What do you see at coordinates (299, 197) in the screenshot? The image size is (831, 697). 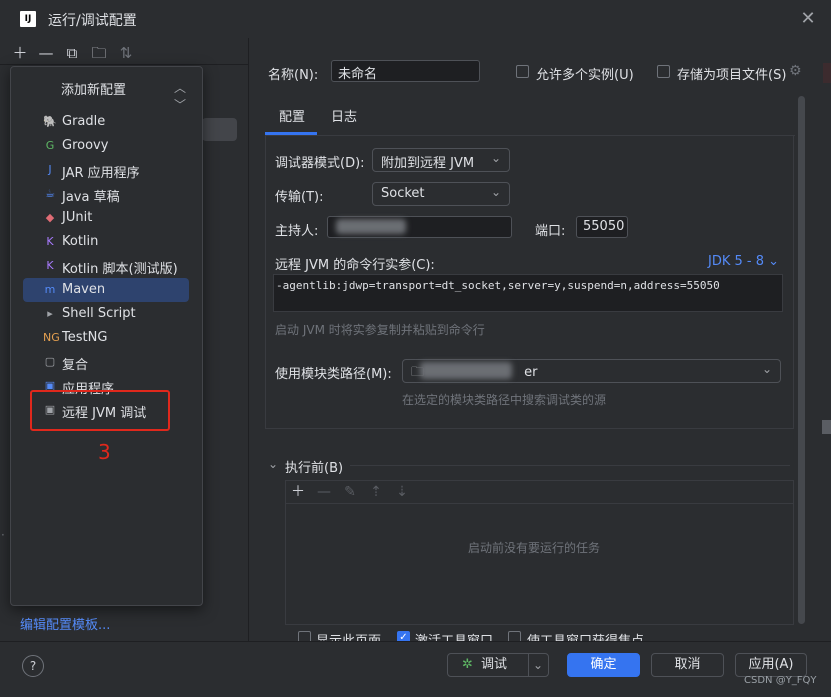 I see `transport-label: 传输(T):` at bounding box center [299, 197].